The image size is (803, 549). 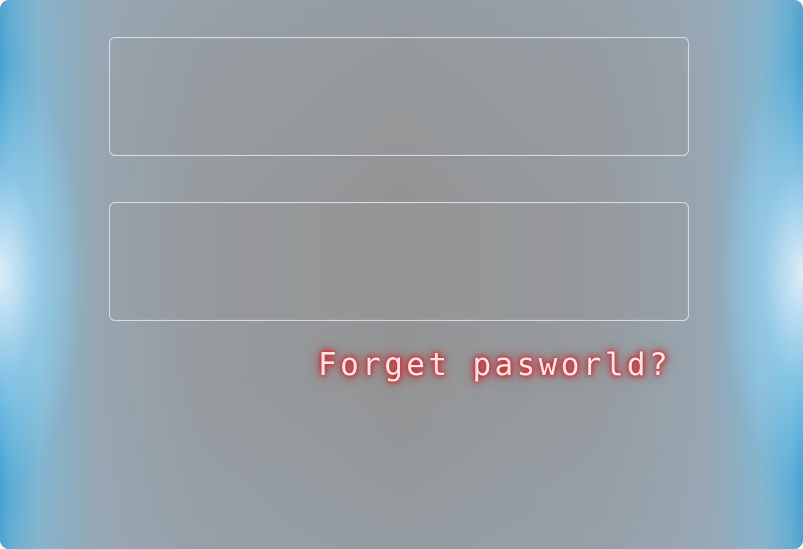 What do you see at coordinates (503, 365) in the screenshot?
I see `forgot-password-link: Forget pasworld?` at bounding box center [503, 365].